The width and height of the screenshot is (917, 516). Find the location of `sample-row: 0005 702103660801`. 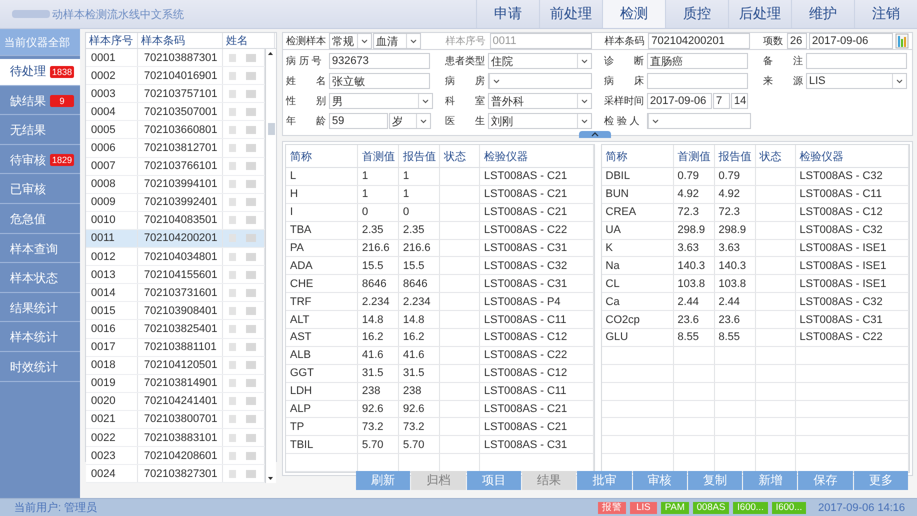

sample-row: 0005 702103660801 is located at coordinates (175, 130).